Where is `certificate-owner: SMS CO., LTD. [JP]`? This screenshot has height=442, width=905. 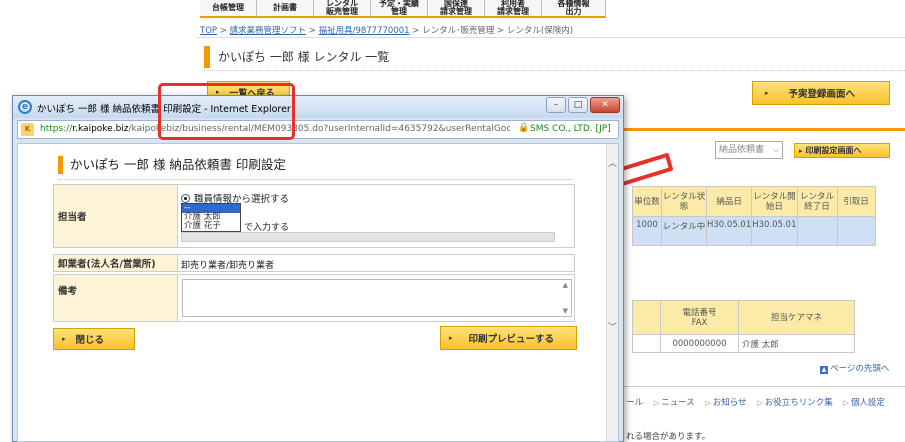
certificate-owner: SMS CO., LTD. [JP] is located at coordinates (570, 129).